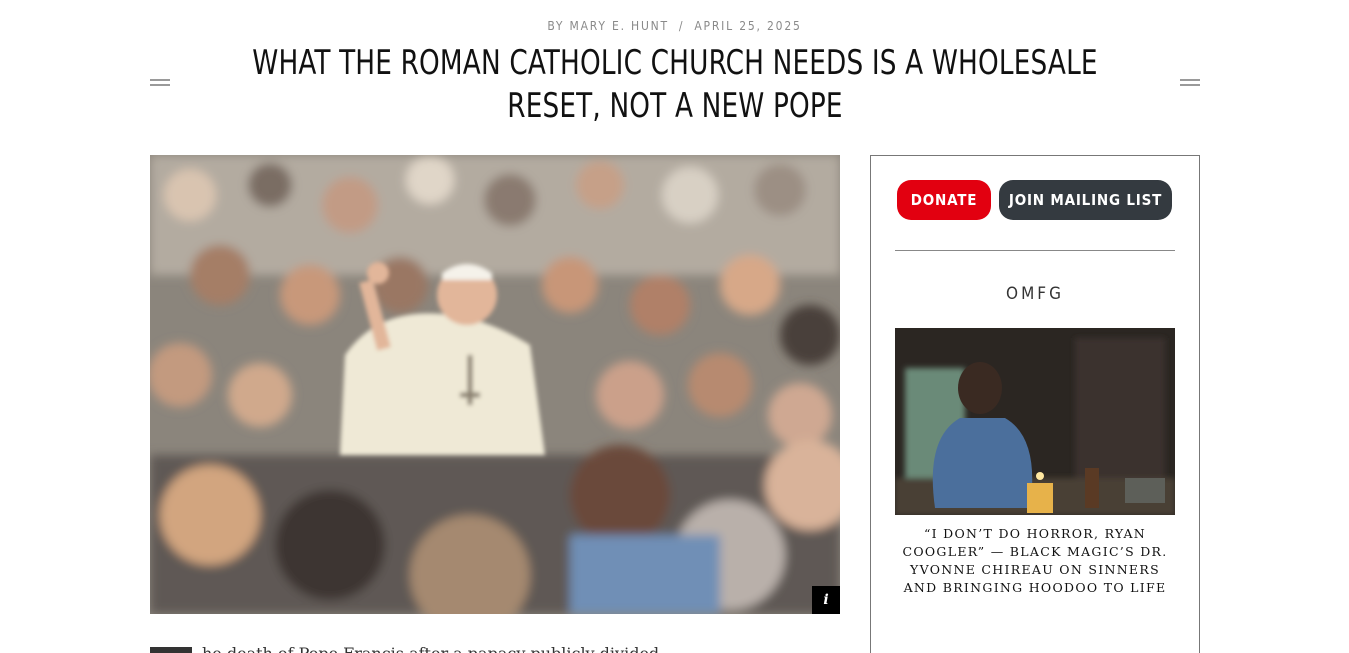  I want to click on dropcap, so click(171, 650).